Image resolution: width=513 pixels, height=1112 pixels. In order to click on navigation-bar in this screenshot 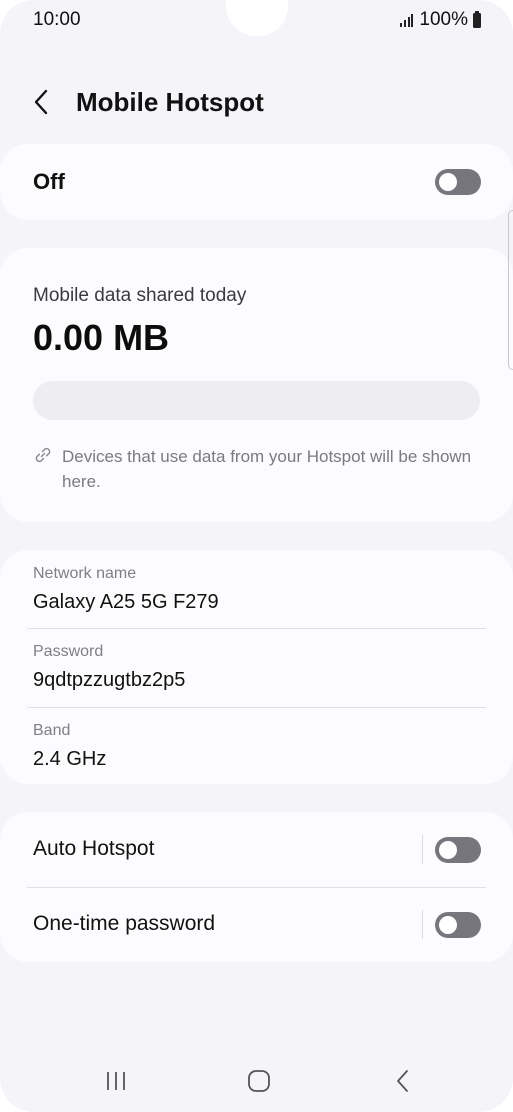, I will do `click(256, 1080)`.